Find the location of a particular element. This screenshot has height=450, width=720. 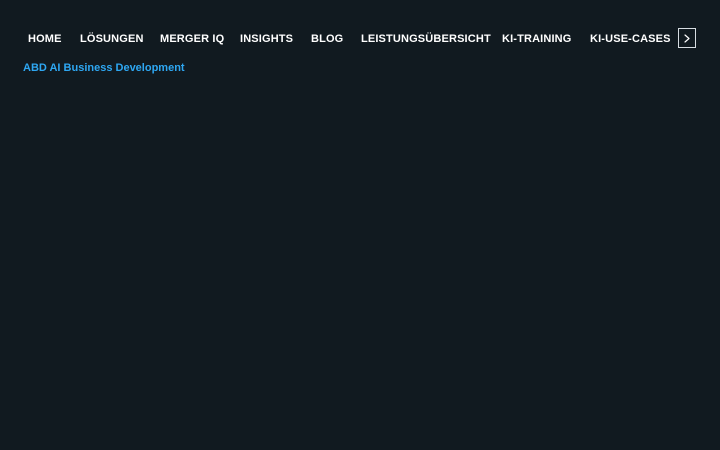

nav-item-home: HOME is located at coordinates (45, 39).